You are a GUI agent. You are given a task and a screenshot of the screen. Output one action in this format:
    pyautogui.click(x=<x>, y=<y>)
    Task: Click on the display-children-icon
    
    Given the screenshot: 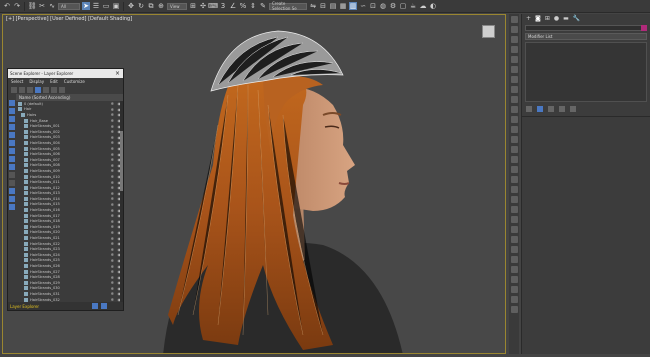 What is the action you would take?
    pyautogui.click(x=38, y=89)
    